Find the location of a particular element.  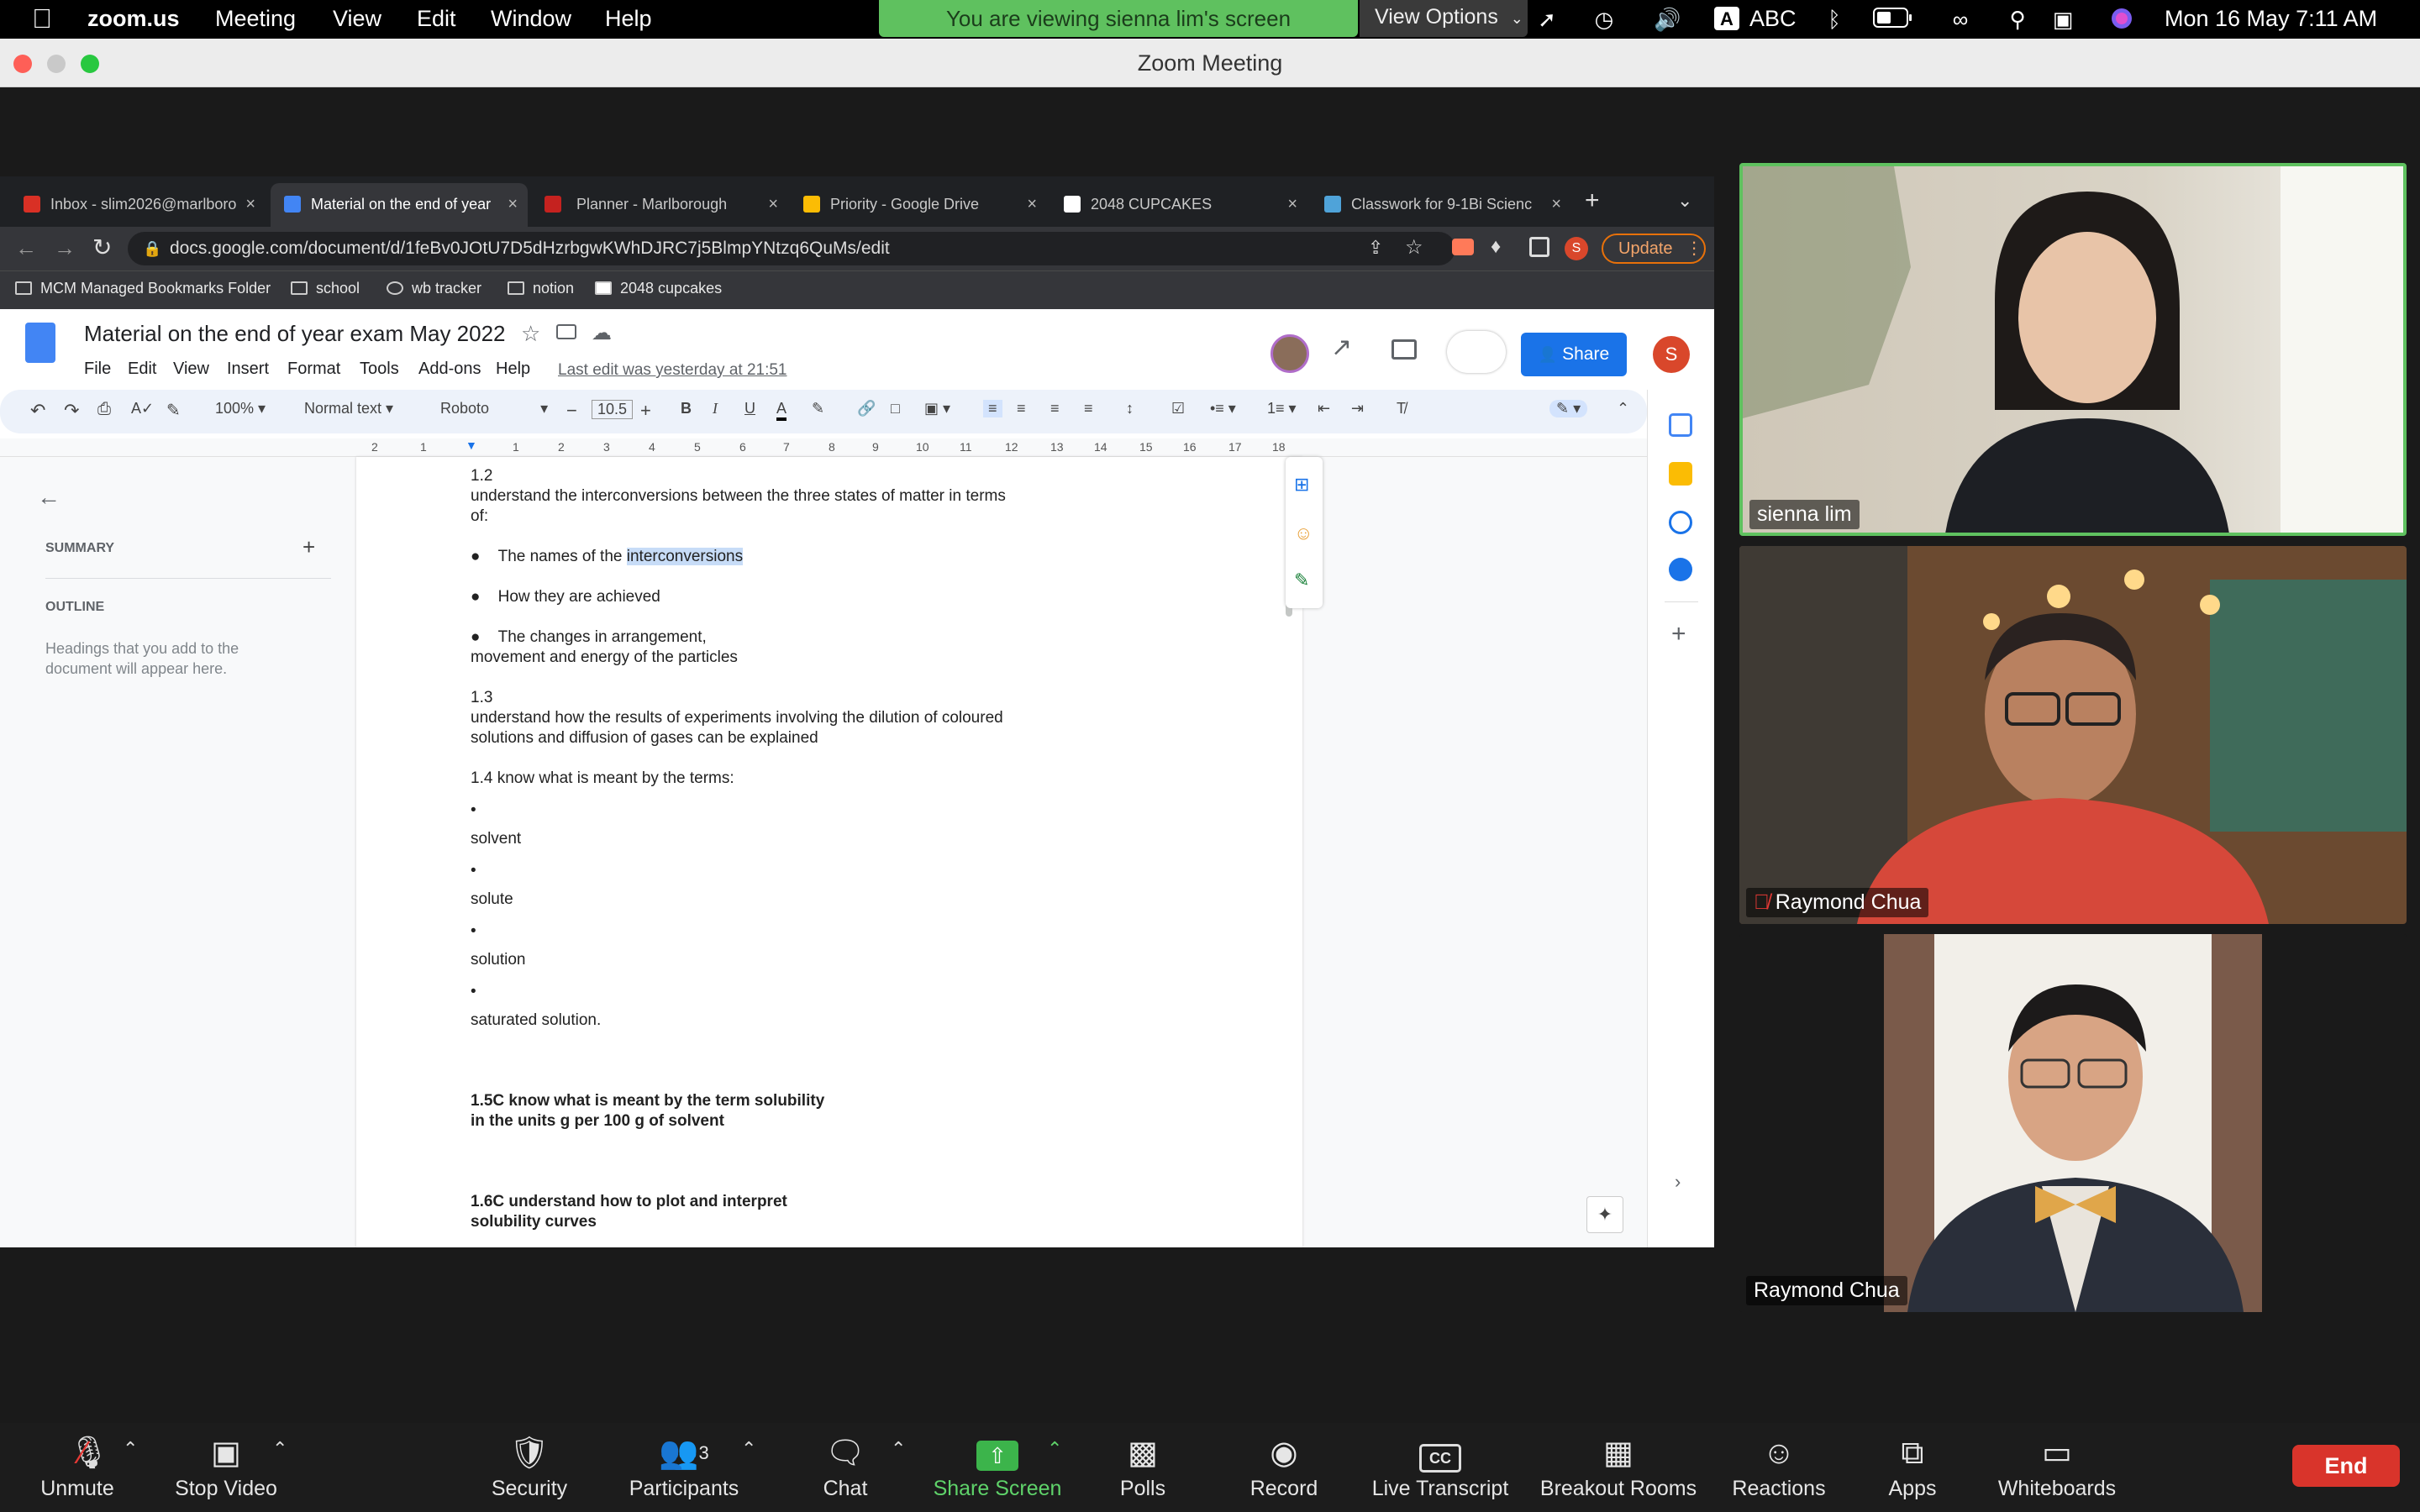

menu-meeting: Meeting is located at coordinates (255, 19).